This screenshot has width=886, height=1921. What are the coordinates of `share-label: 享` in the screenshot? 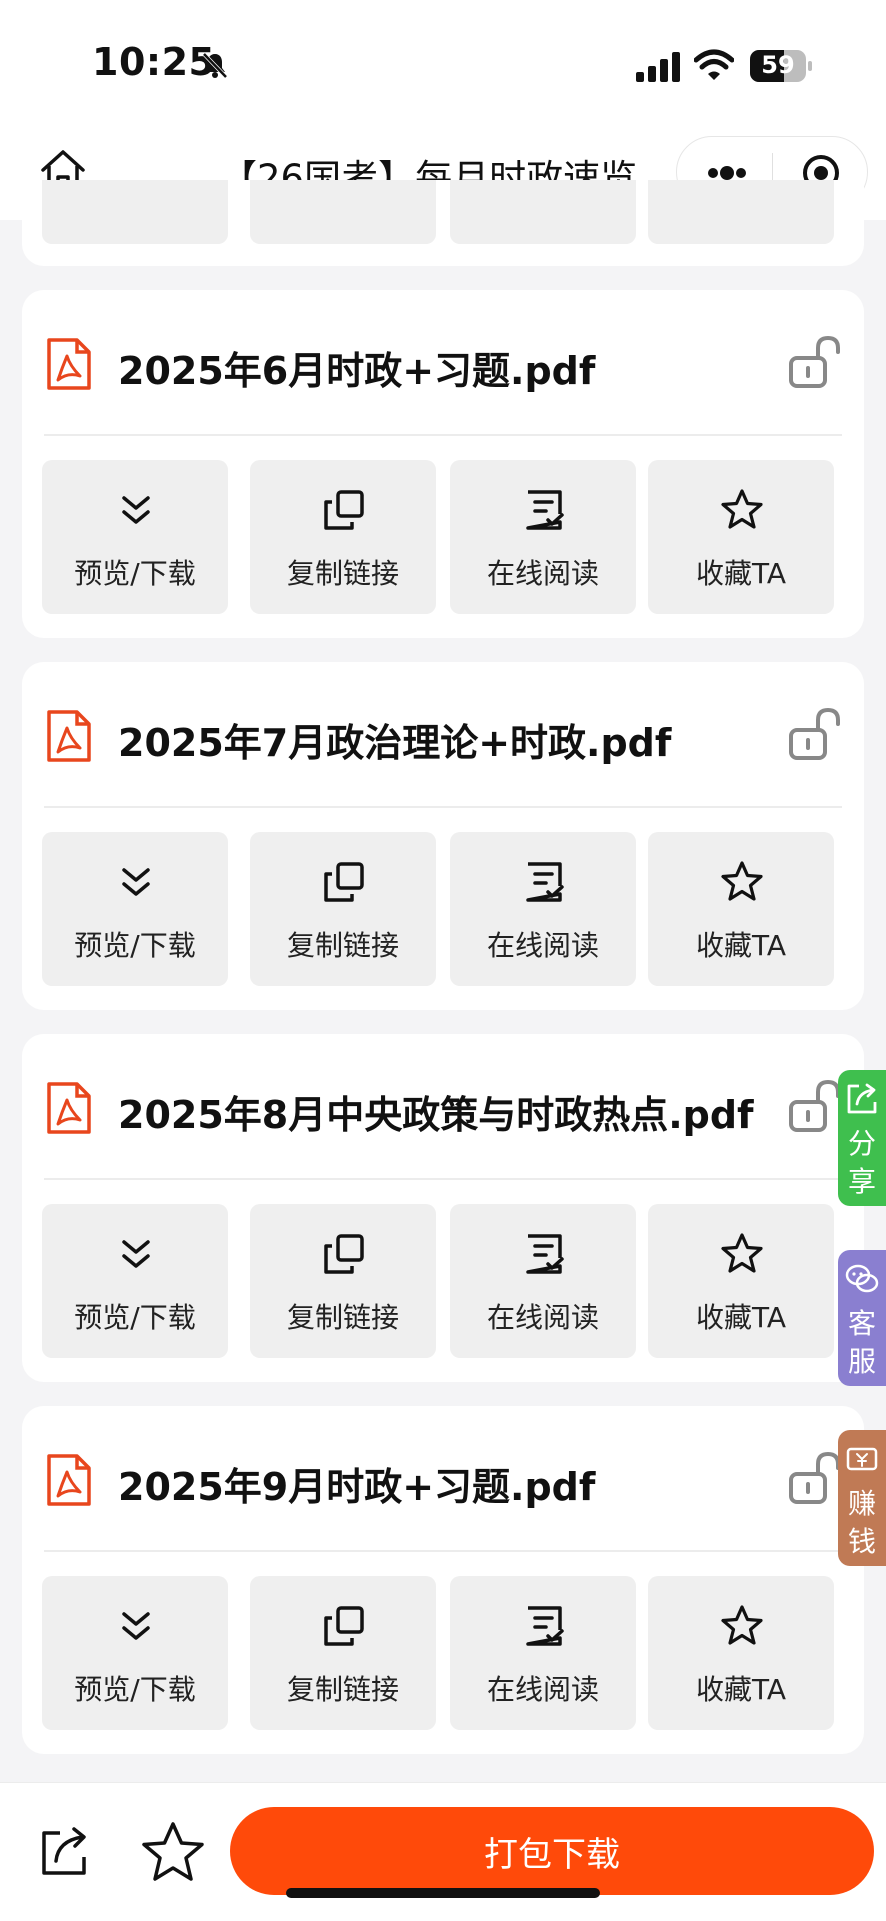 It's located at (861, 1181).